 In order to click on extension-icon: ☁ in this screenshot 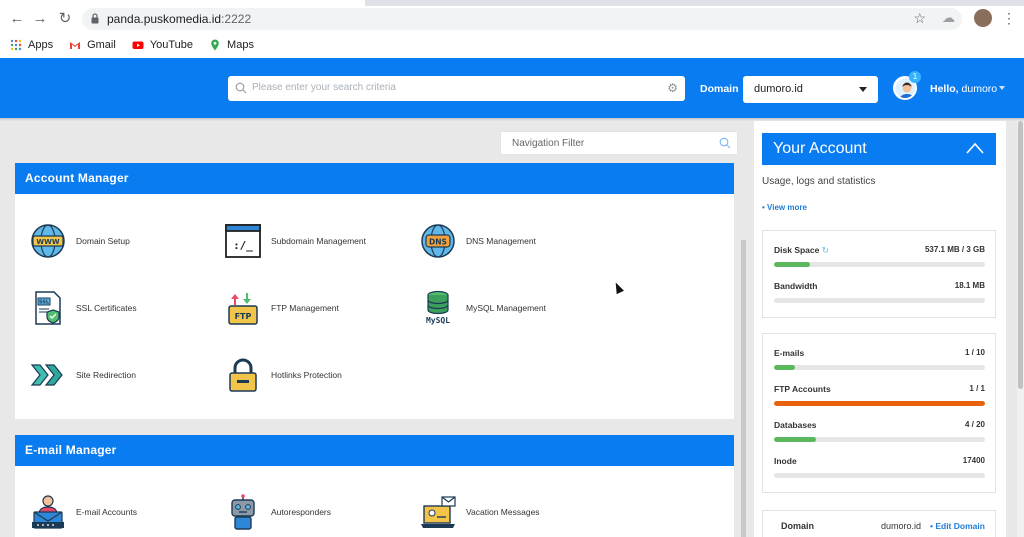, I will do `click(950, 18)`.